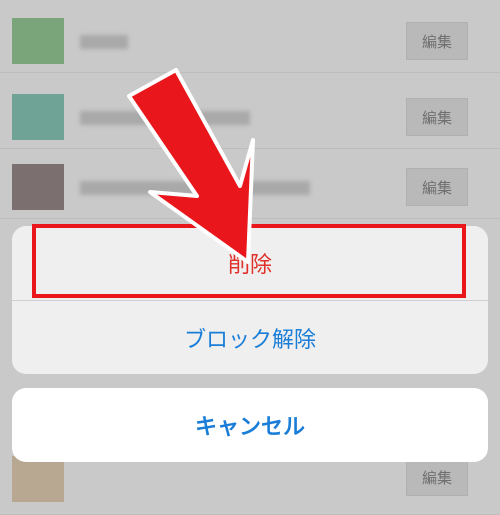 This screenshot has height=515, width=500. What do you see at coordinates (249, 261) in the screenshot?
I see `highlight-box` at bounding box center [249, 261].